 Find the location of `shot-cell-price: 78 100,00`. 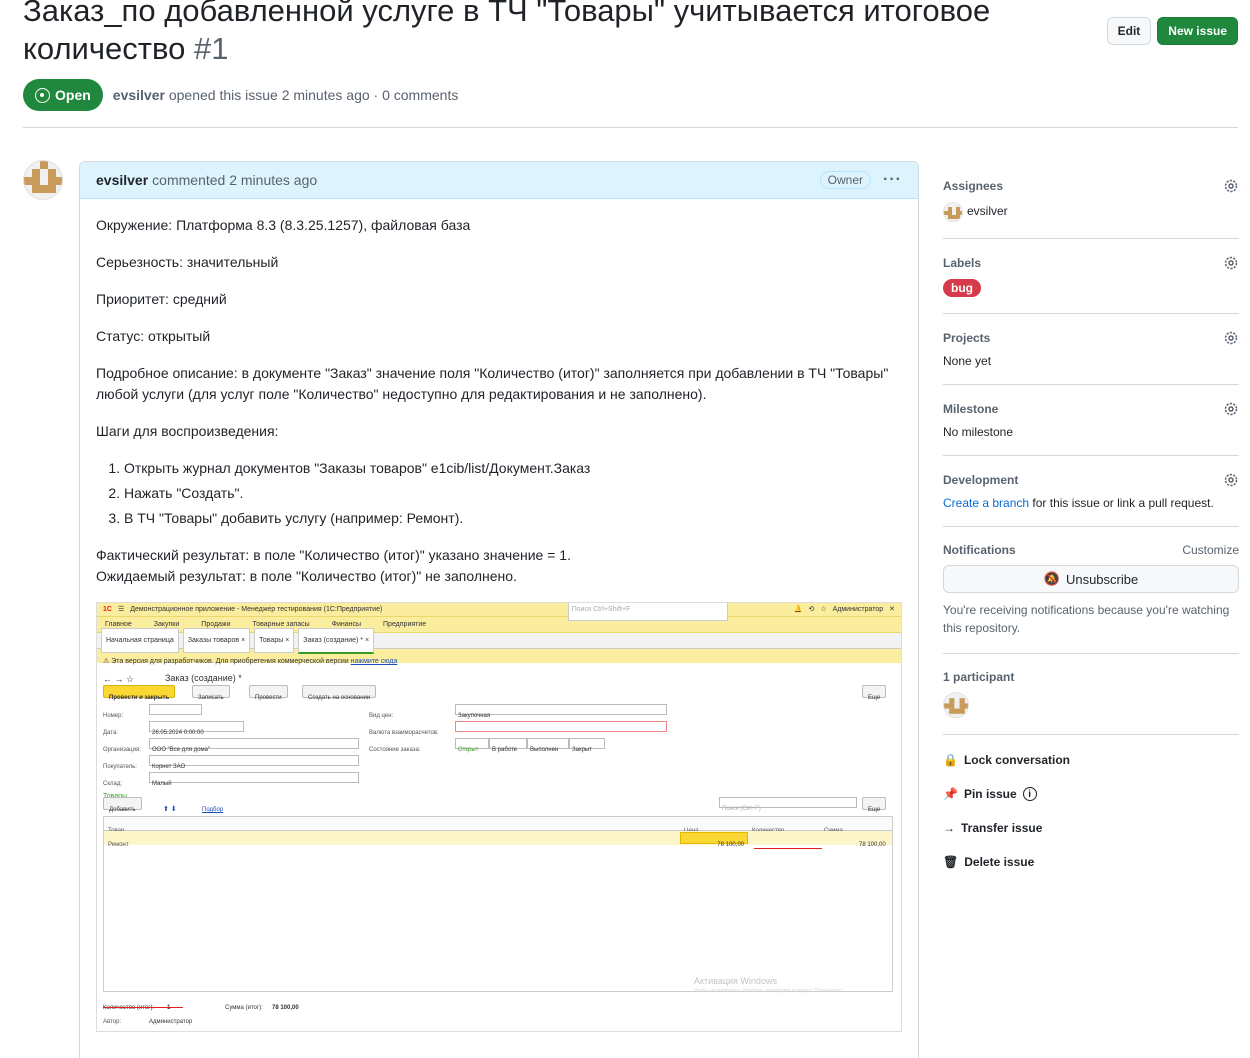

shot-cell-price: 78 100,00 is located at coordinates (714, 840).